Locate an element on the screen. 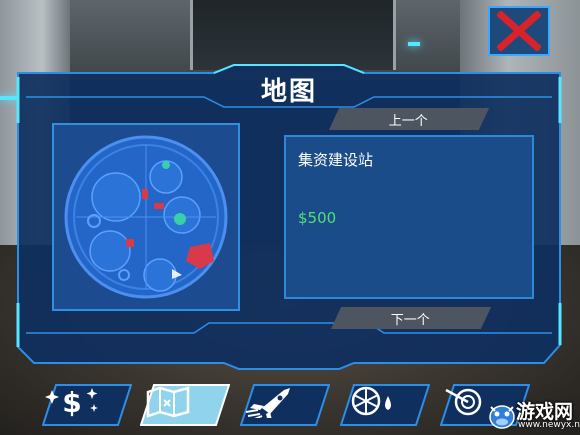  money-icon: $ is located at coordinates (71, 402).